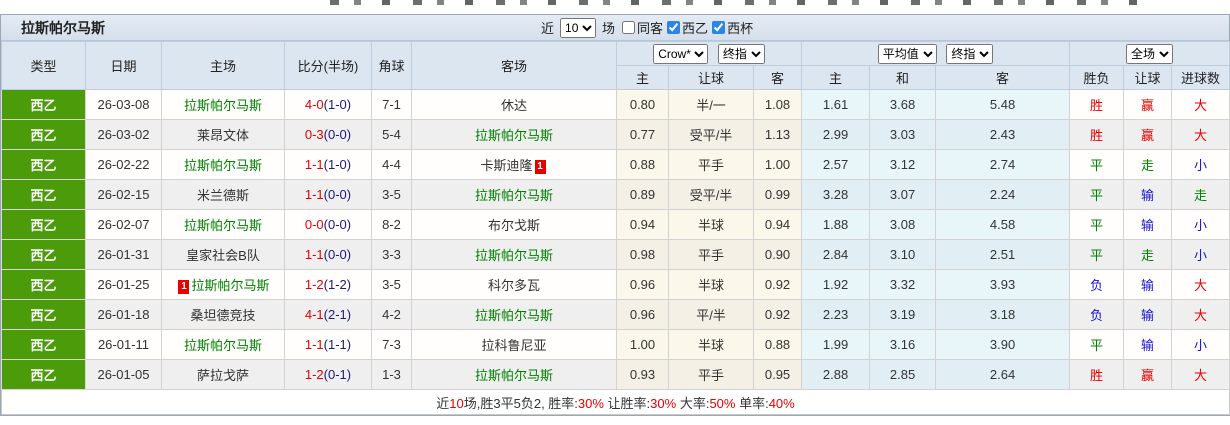 Image resolution: width=1230 pixels, height=425 pixels. Describe the element at coordinates (642, 104) in the screenshot. I see `handicap-odds-cell: 0.80` at that location.